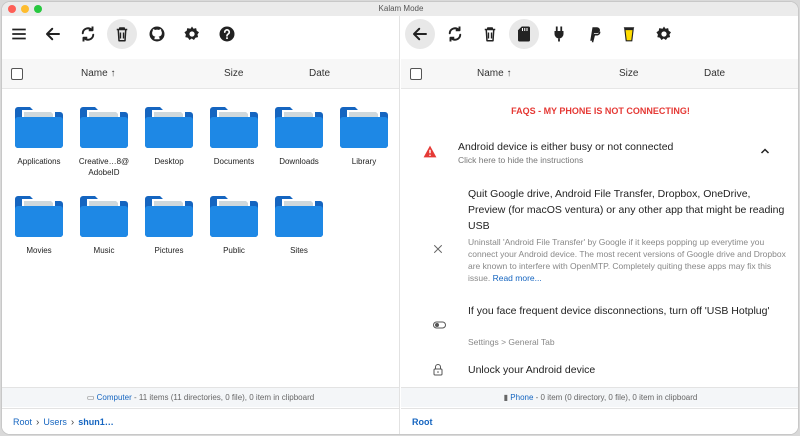  I want to click on folder-item: Library, so click(364, 134).